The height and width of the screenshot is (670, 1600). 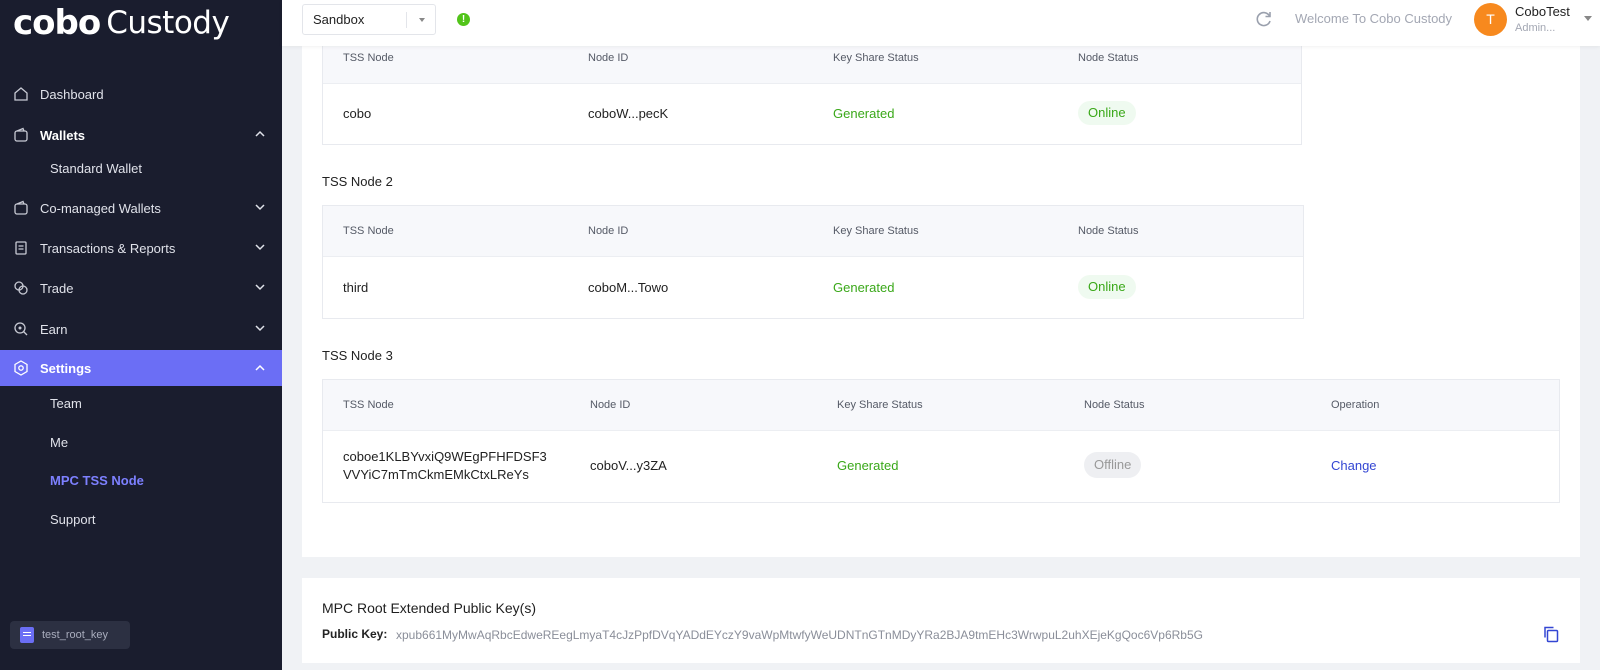 What do you see at coordinates (369, 19) in the screenshot?
I see `environment-select: Sandbox` at bounding box center [369, 19].